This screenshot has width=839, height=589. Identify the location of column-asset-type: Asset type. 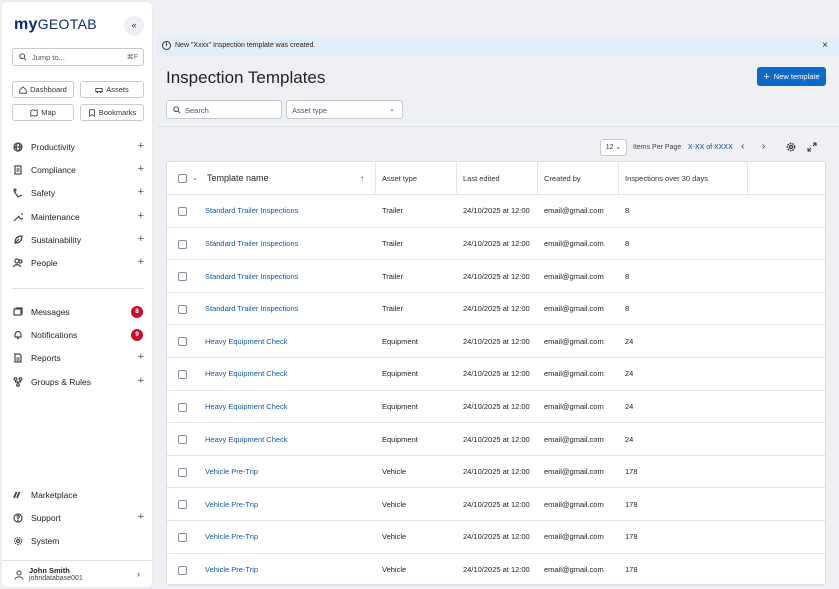
(399, 178).